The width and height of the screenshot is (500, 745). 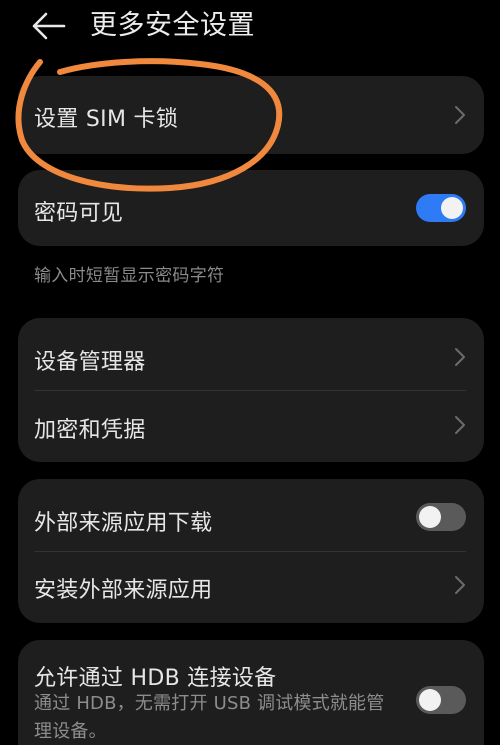 I want to click on password-visible-toggle, so click(x=441, y=208).